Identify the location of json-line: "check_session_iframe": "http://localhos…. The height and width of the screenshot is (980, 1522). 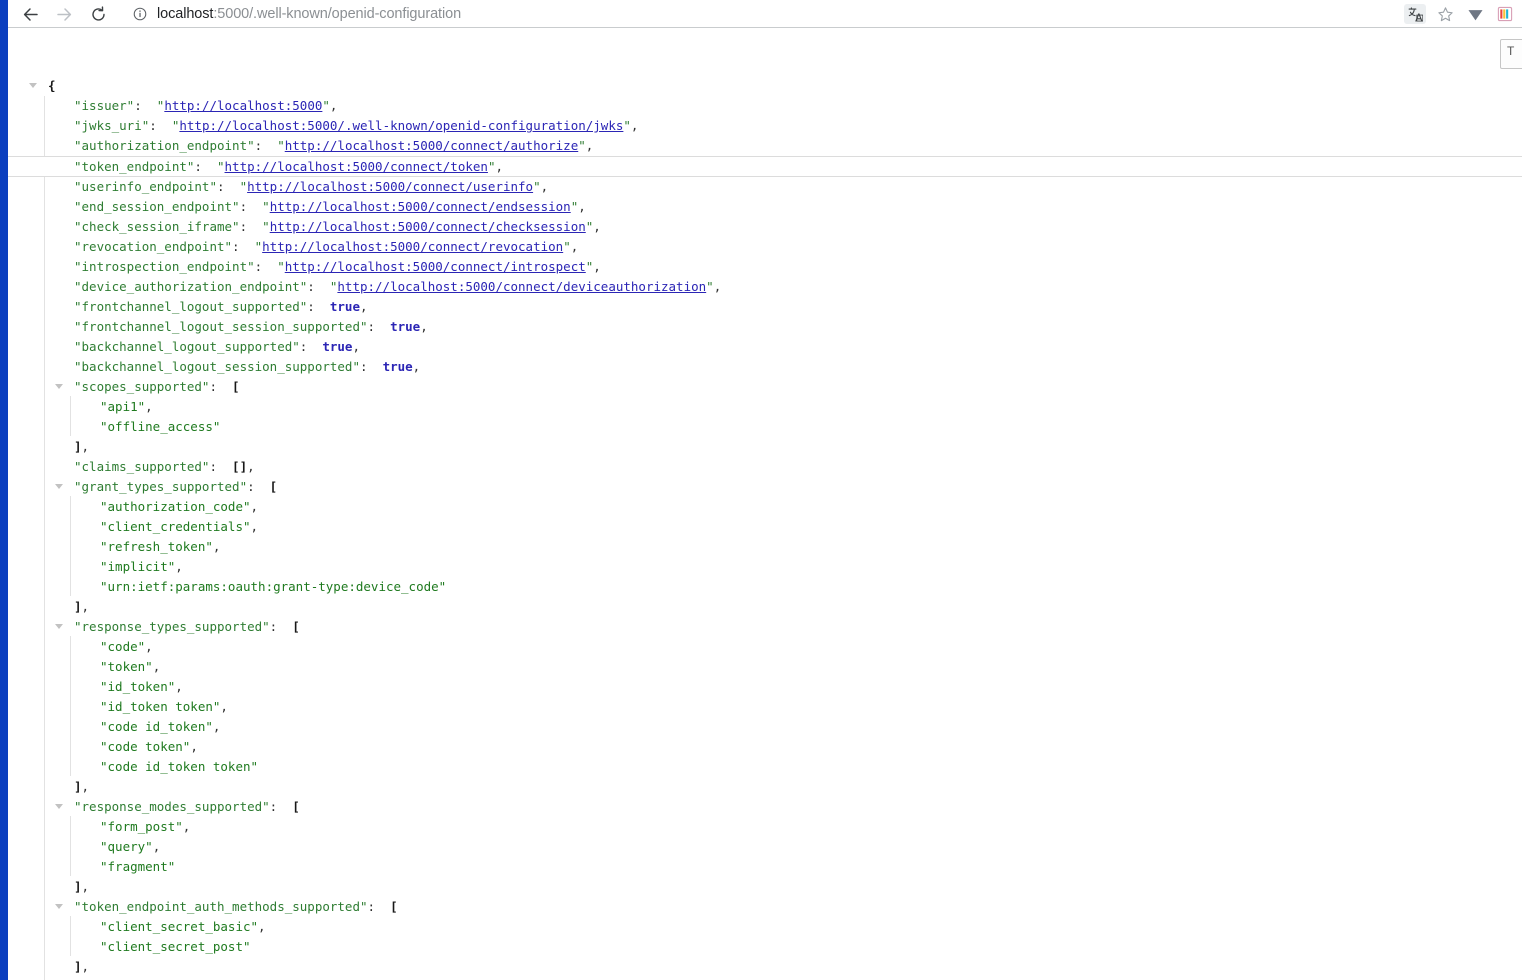
(761, 227).